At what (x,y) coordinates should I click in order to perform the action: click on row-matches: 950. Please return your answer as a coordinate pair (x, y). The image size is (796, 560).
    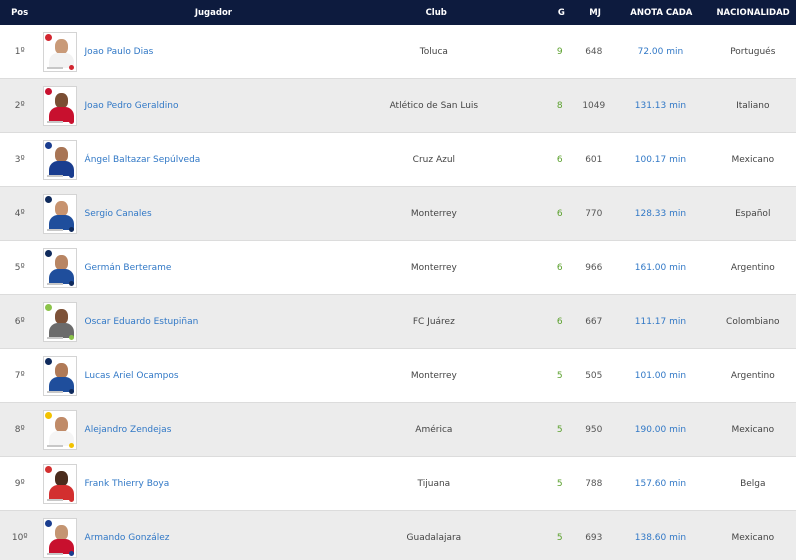
    Looking at the image, I should click on (594, 429).